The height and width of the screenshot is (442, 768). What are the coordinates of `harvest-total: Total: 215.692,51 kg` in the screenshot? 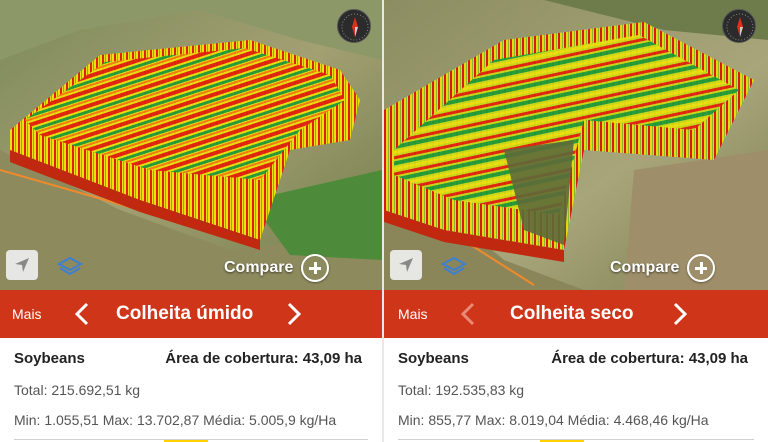 It's located at (77, 390).